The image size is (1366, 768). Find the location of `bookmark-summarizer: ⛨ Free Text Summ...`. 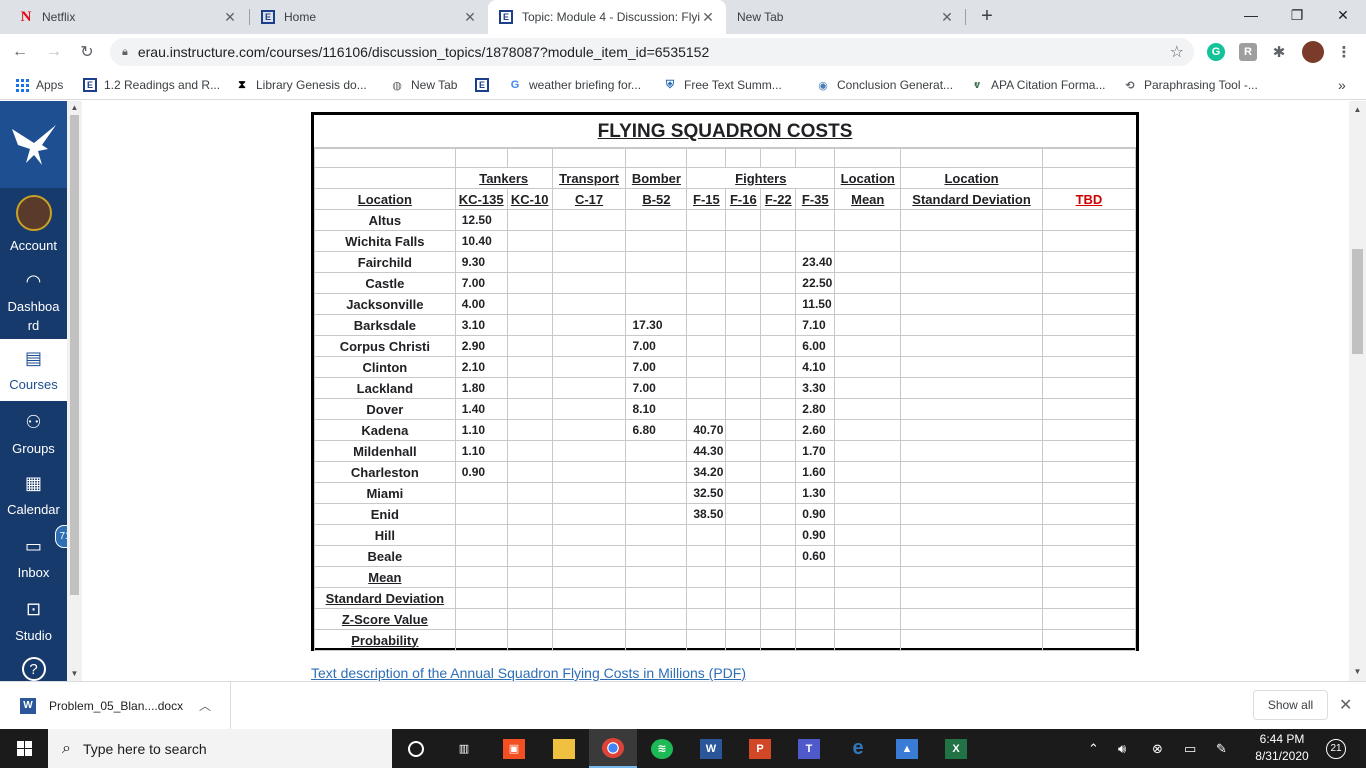

bookmark-summarizer: ⛨ Free Text Summ... is located at coordinates (722, 85).